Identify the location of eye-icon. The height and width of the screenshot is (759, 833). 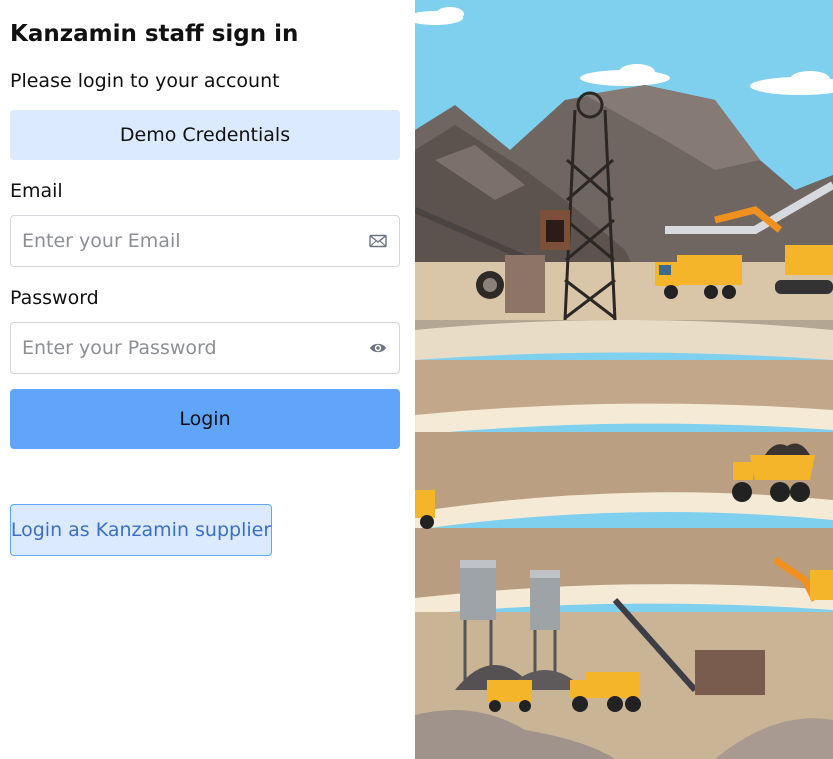
(378, 348).